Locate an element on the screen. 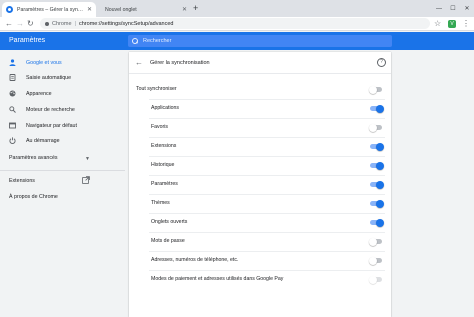 This screenshot has height=317, width=474. sync-item-row: Paramètres is located at coordinates (260, 184).